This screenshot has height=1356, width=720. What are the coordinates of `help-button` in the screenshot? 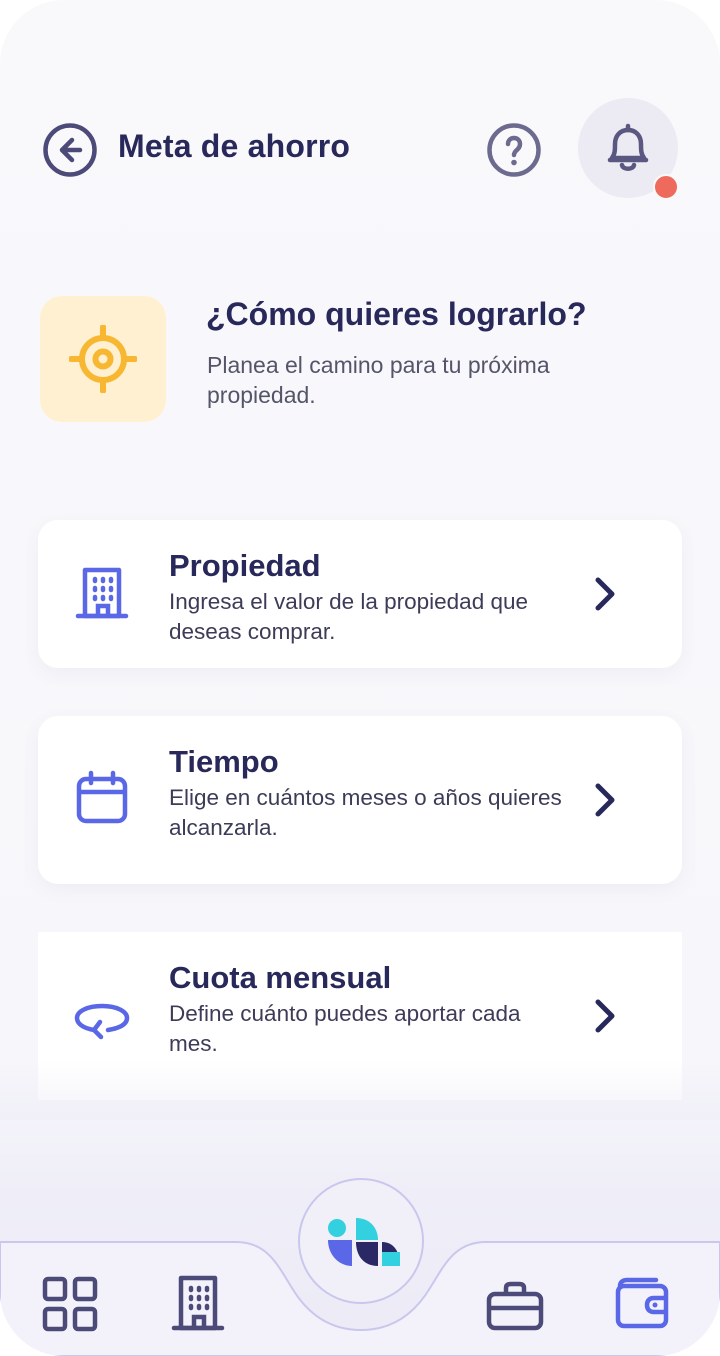 It's located at (514, 150).